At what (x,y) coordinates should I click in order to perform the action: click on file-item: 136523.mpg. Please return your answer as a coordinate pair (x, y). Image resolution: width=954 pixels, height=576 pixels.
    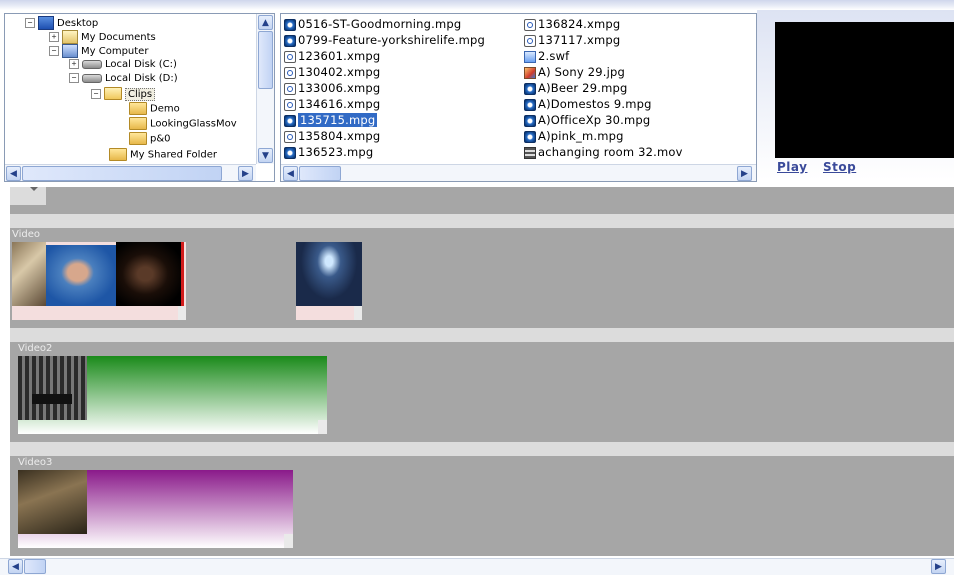
    Looking at the image, I should click on (328, 152).